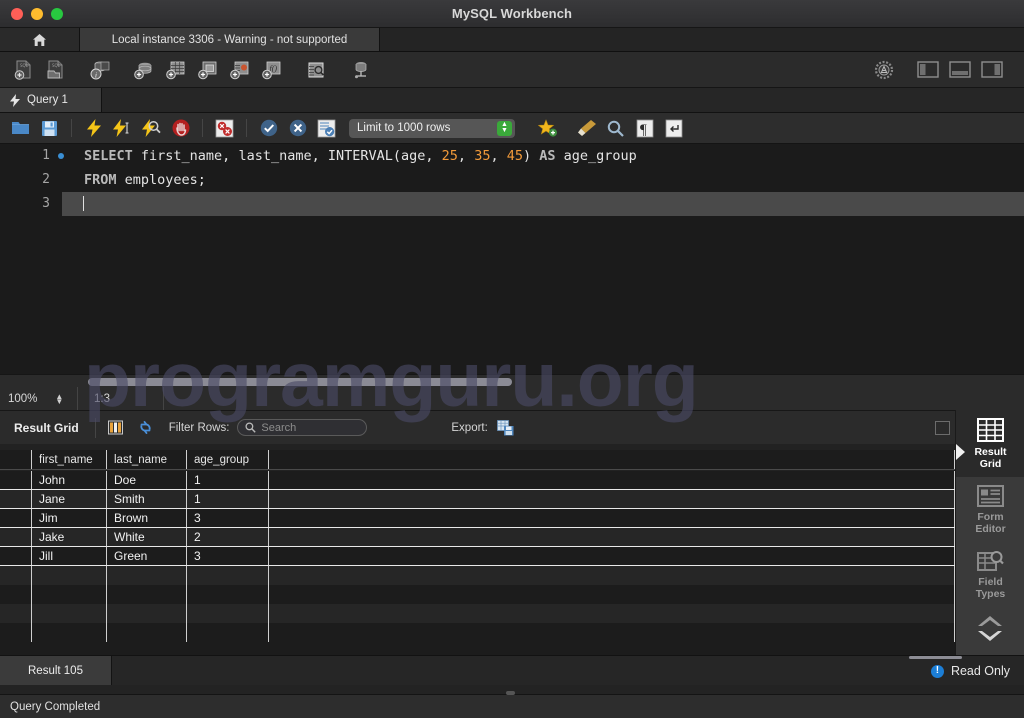 This screenshot has width=1024, height=718. What do you see at coordinates (147, 537) in the screenshot?
I see `cell-last-name: White` at bounding box center [147, 537].